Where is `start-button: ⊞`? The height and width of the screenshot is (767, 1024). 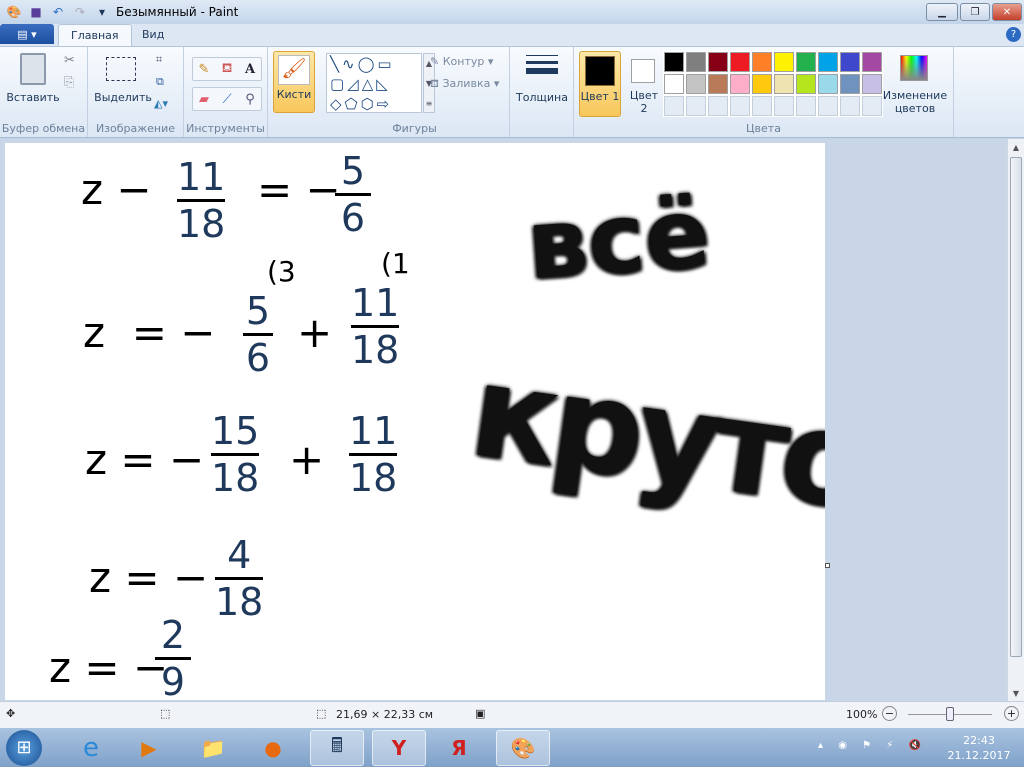 start-button: ⊞ is located at coordinates (24, 748).